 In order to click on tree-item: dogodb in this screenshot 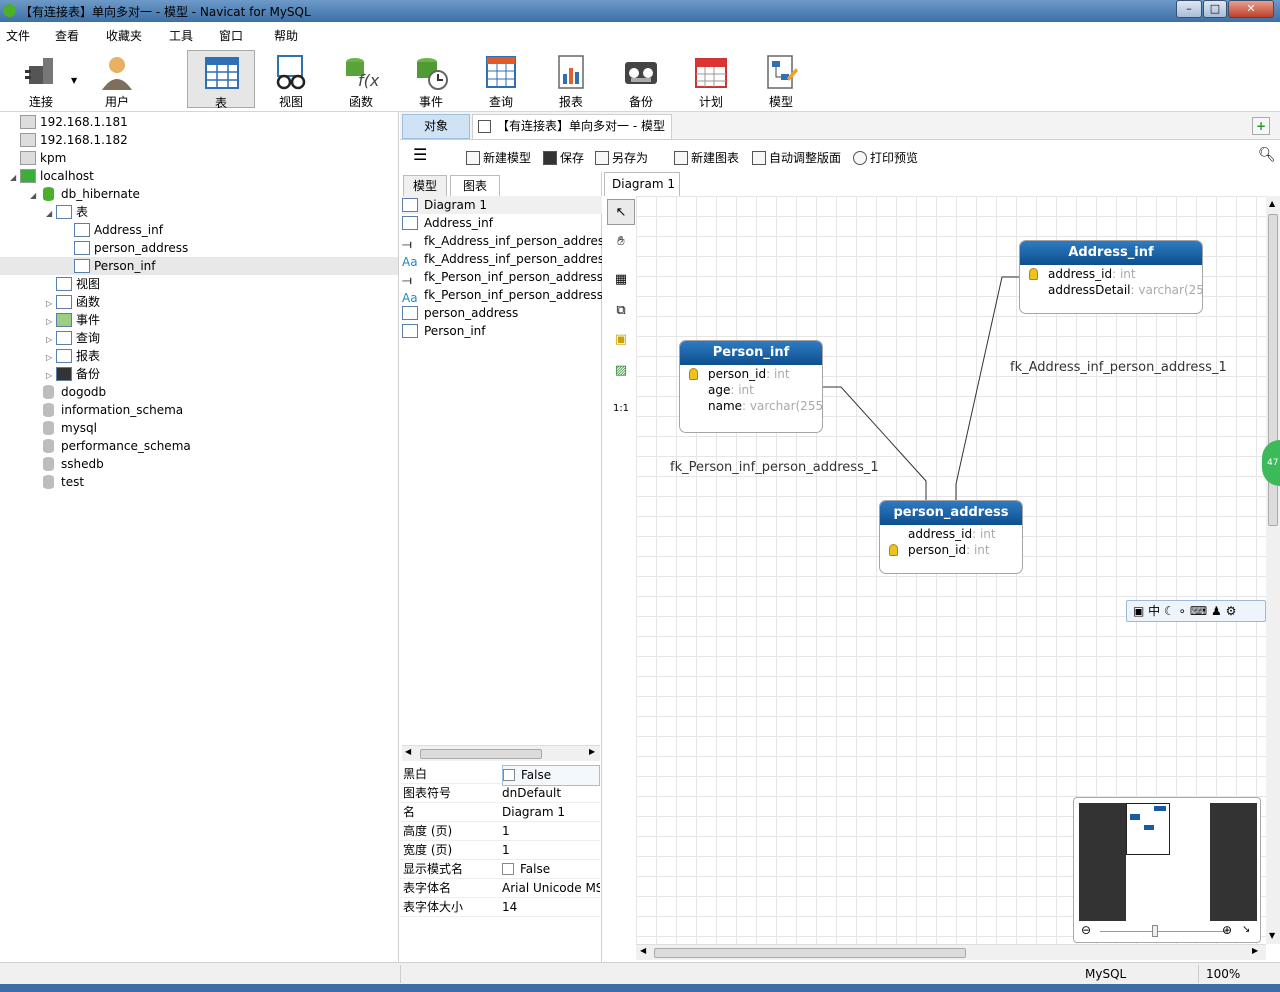, I will do `click(68, 392)`.